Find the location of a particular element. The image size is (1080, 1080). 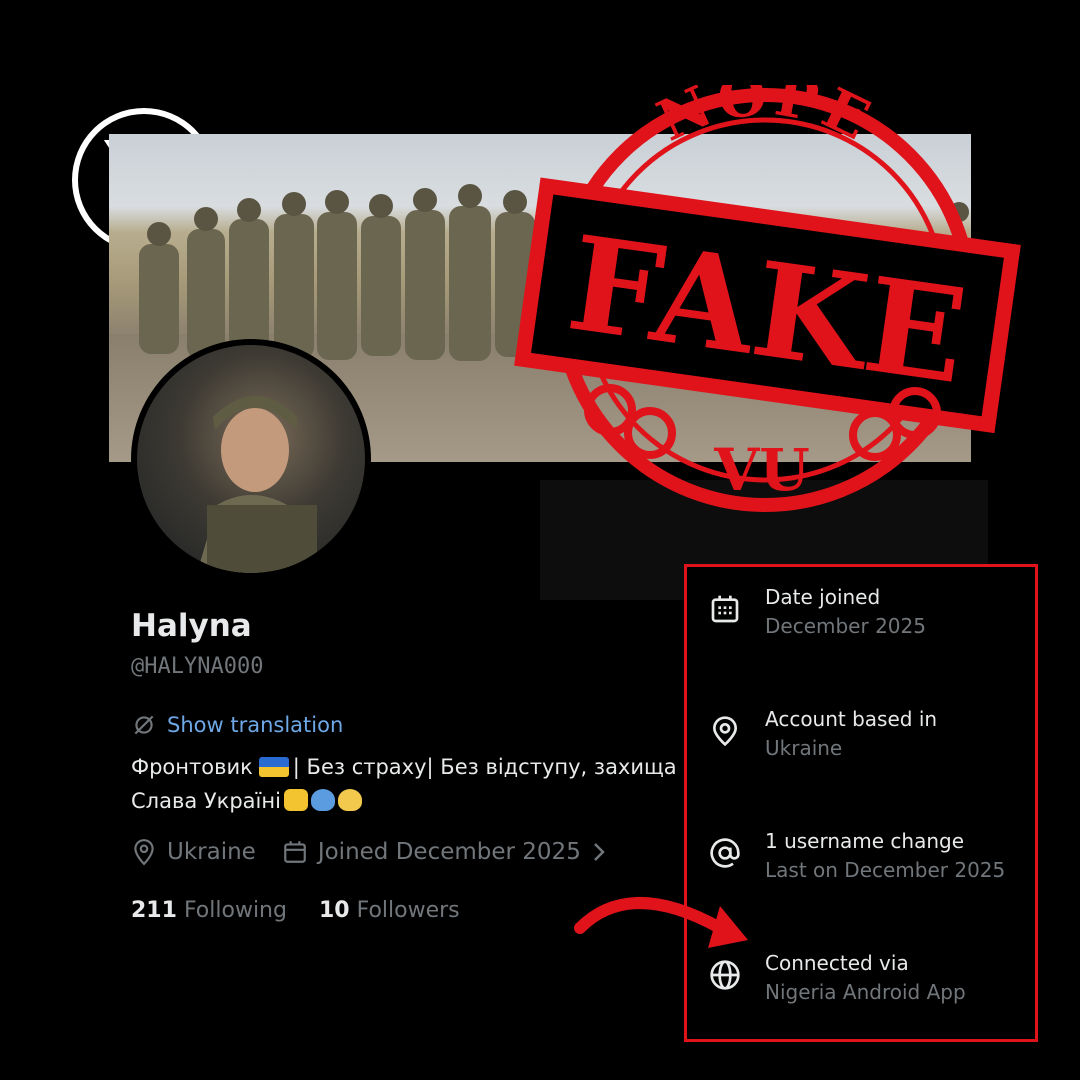

followers-link: 10 Followers is located at coordinates (389, 910).